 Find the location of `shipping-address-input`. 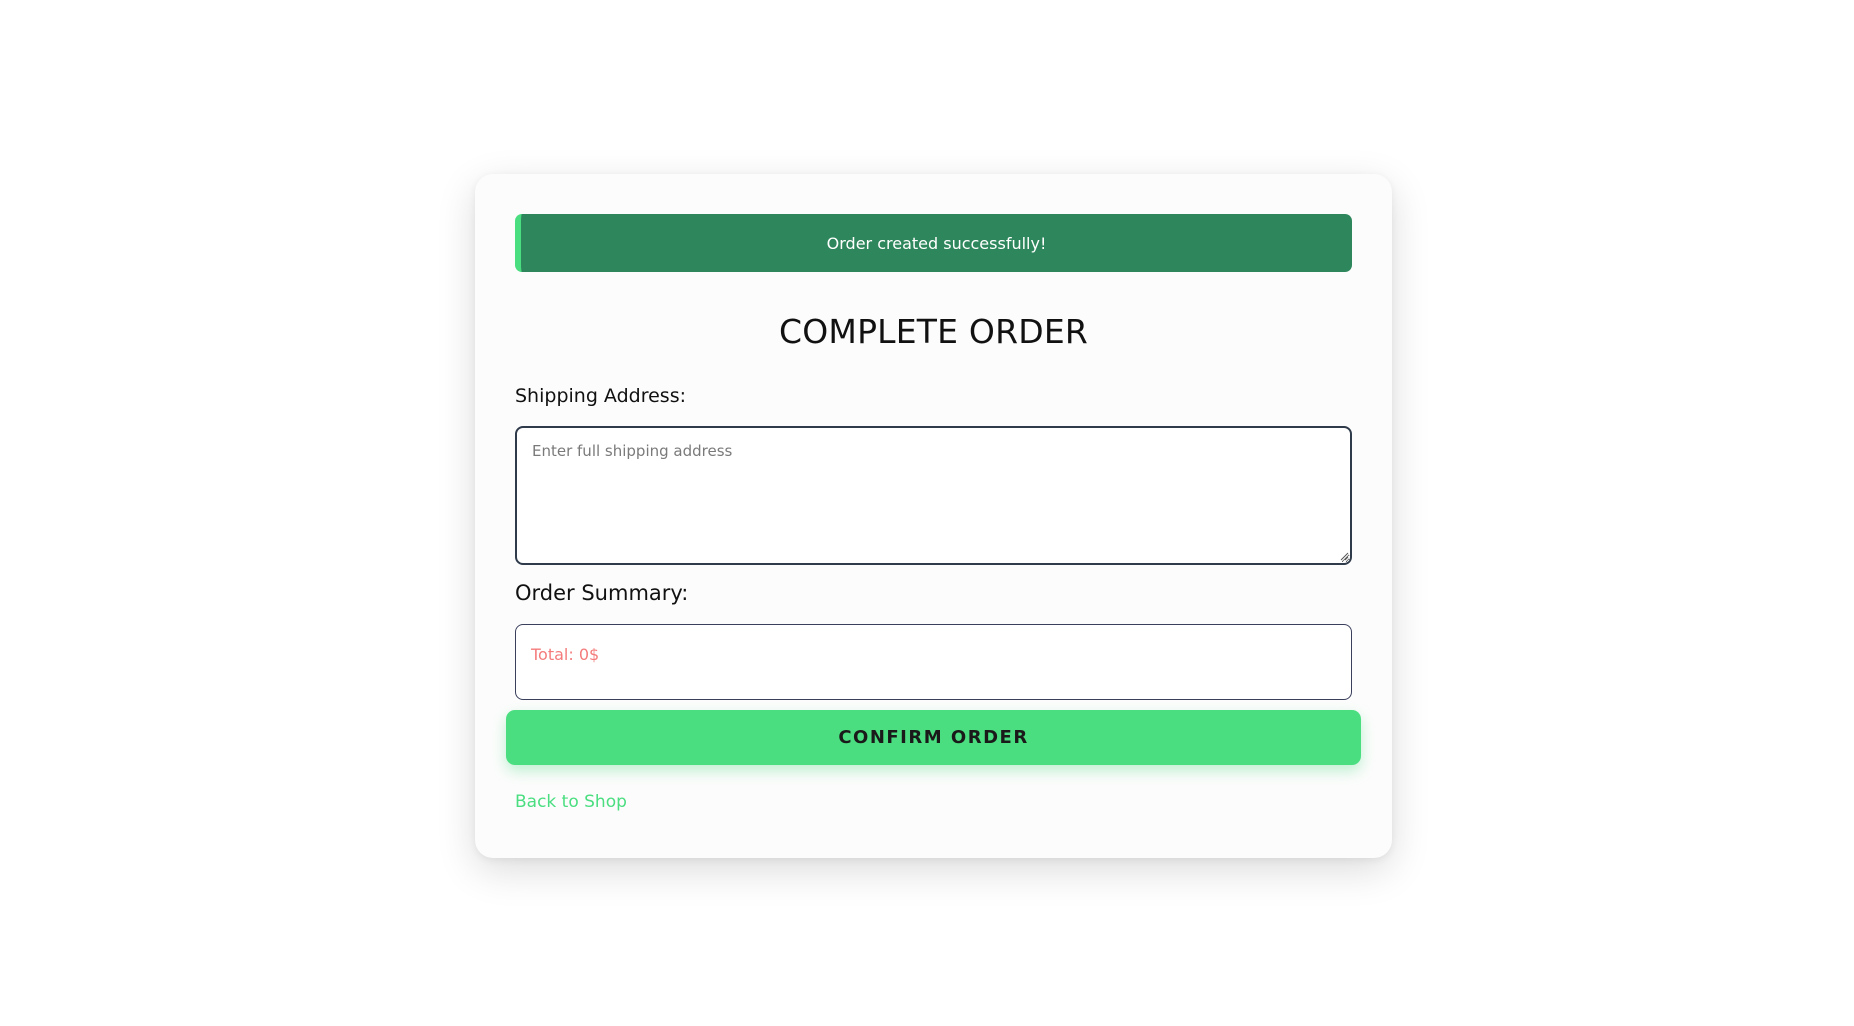

shipping-address-input is located at coordinates (933, 495).